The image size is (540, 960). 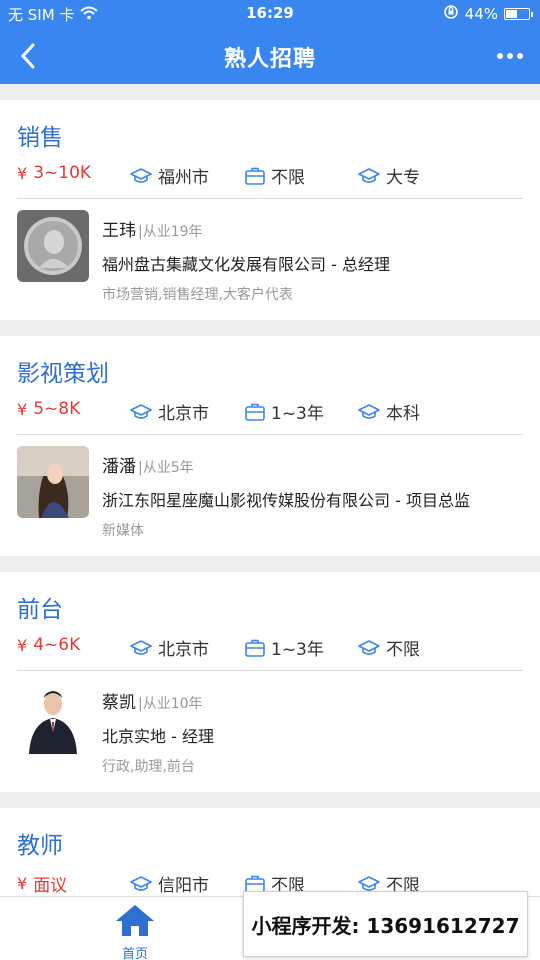 I want to click on recruiter-info: 王玮 |从业19年, so click(x=152, y=228).